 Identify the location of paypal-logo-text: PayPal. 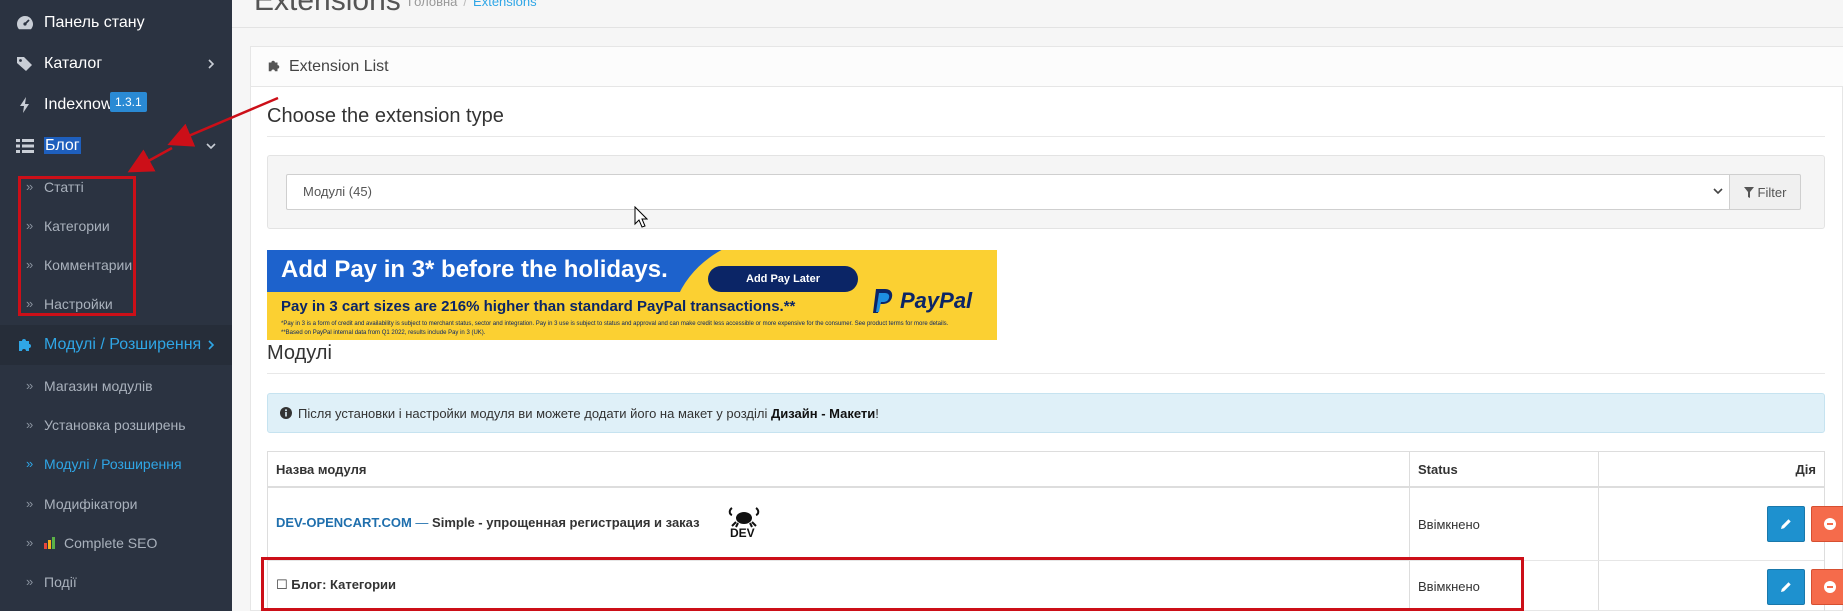
(936, 300).